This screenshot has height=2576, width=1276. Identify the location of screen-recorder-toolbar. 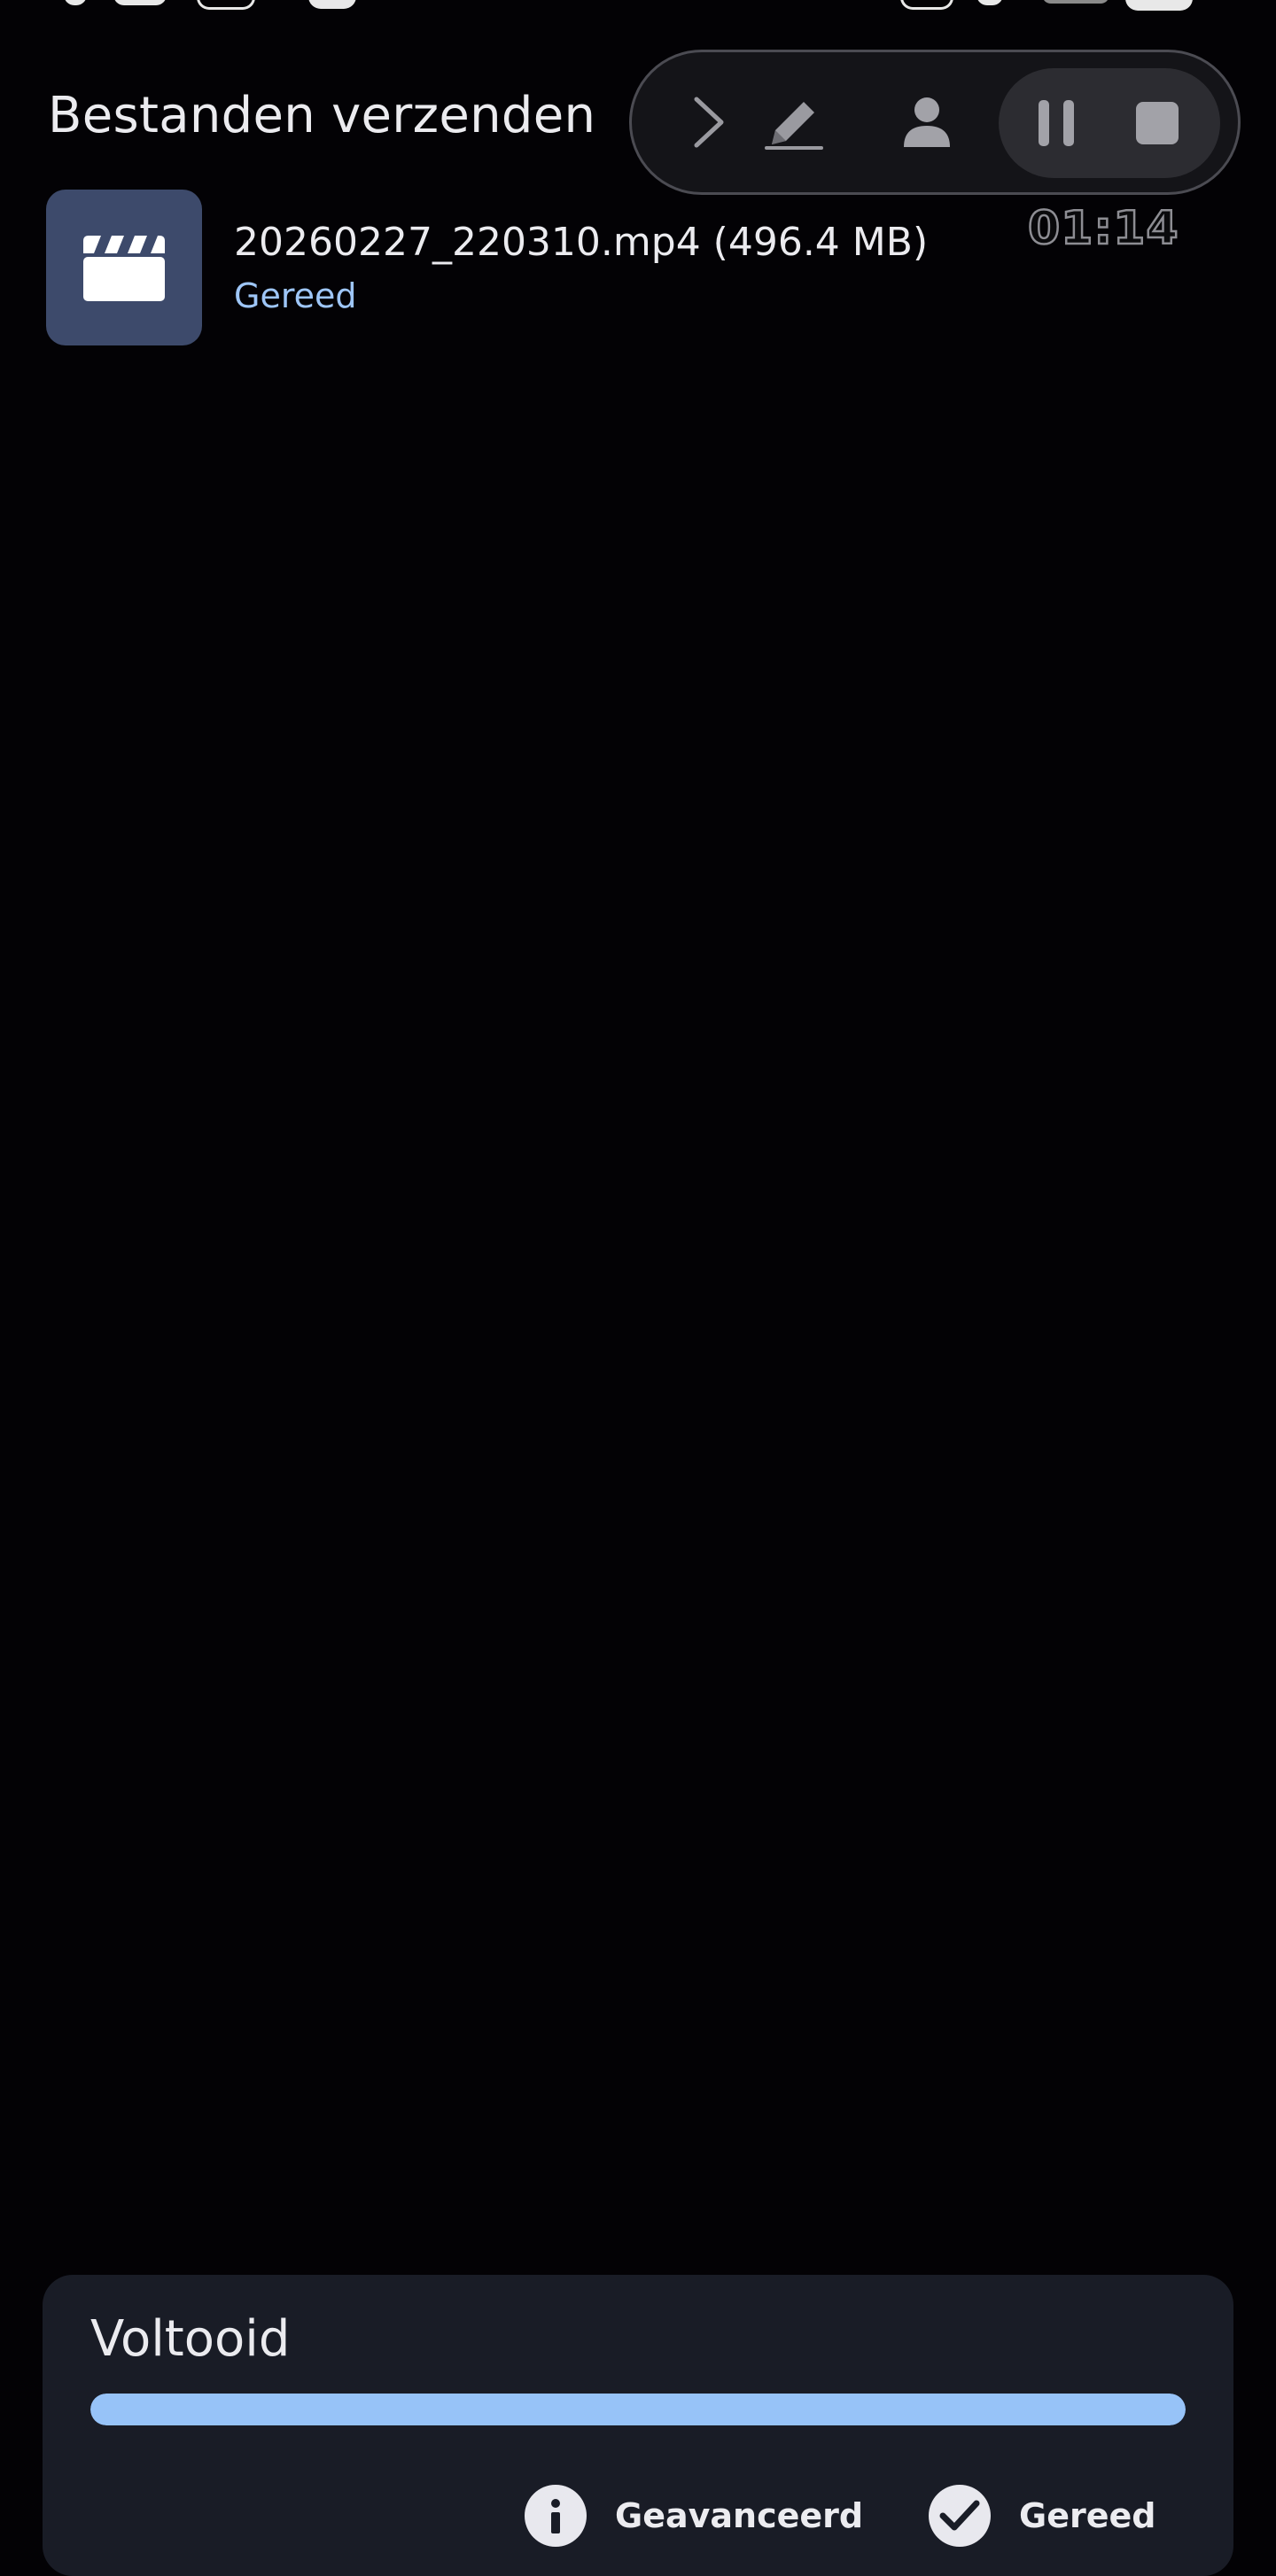
(935, 122).